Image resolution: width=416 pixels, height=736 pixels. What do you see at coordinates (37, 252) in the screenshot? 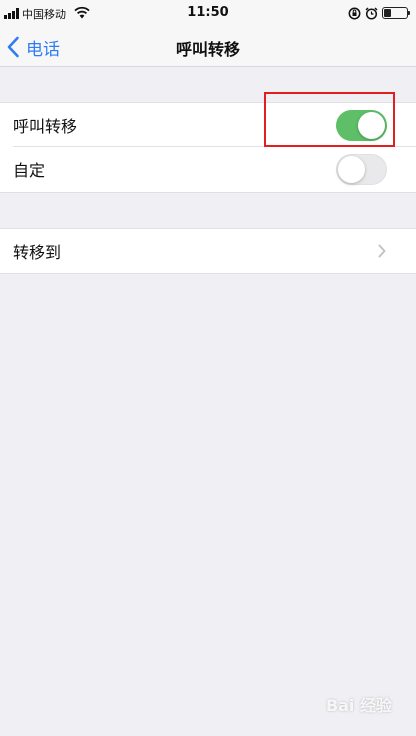
I see `forward-to-label: 转移到` at bounding box center [37, 252].